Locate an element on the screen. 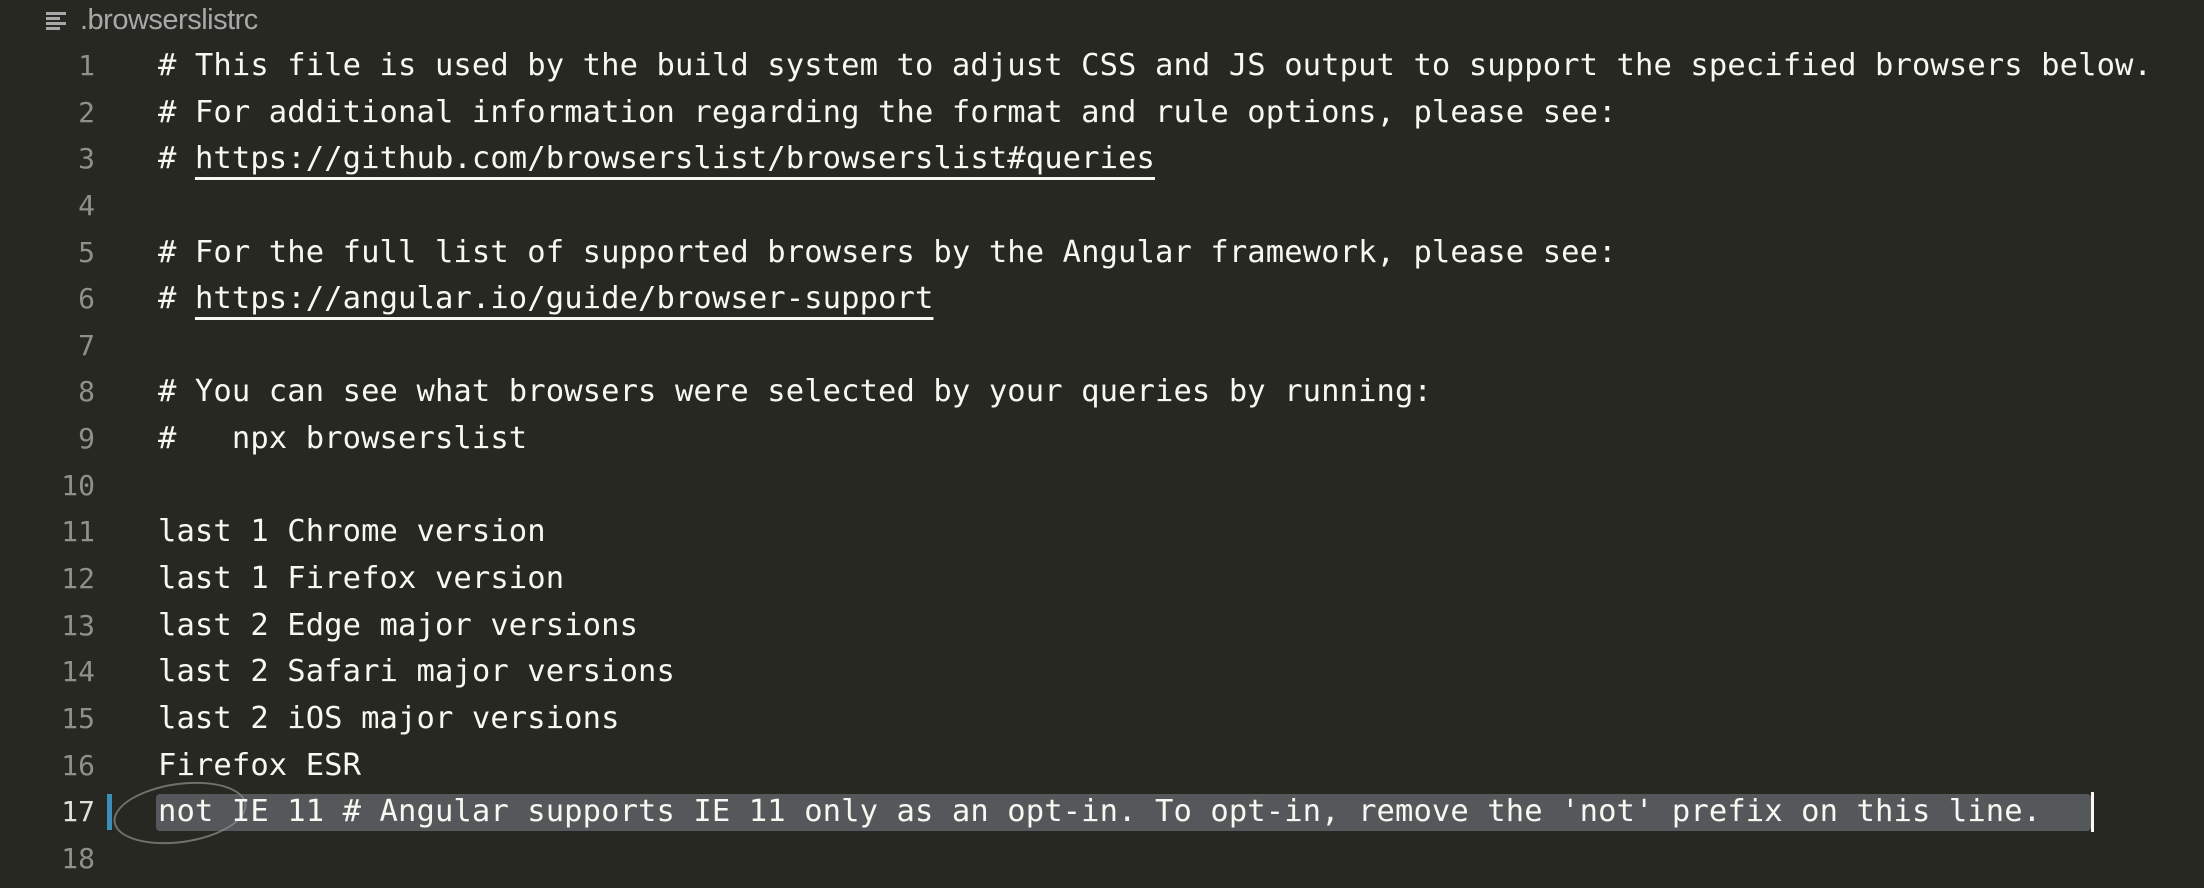  editor-line: 4 is located at coordinates (1102, 206).